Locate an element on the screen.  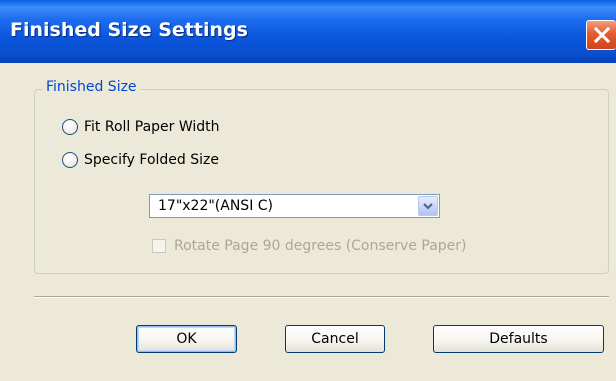
folded-size-dropdown: 17"x22"(ANSI C) is located at coordinates (294, 206).